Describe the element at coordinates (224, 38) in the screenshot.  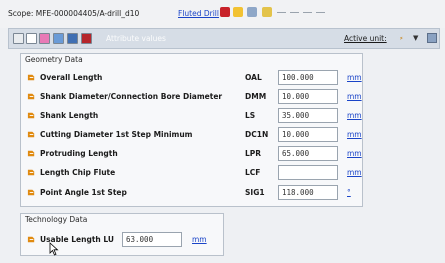
I see `attribute-toolbar: Attribute values Active unit: ⸗ ▼` at that location.